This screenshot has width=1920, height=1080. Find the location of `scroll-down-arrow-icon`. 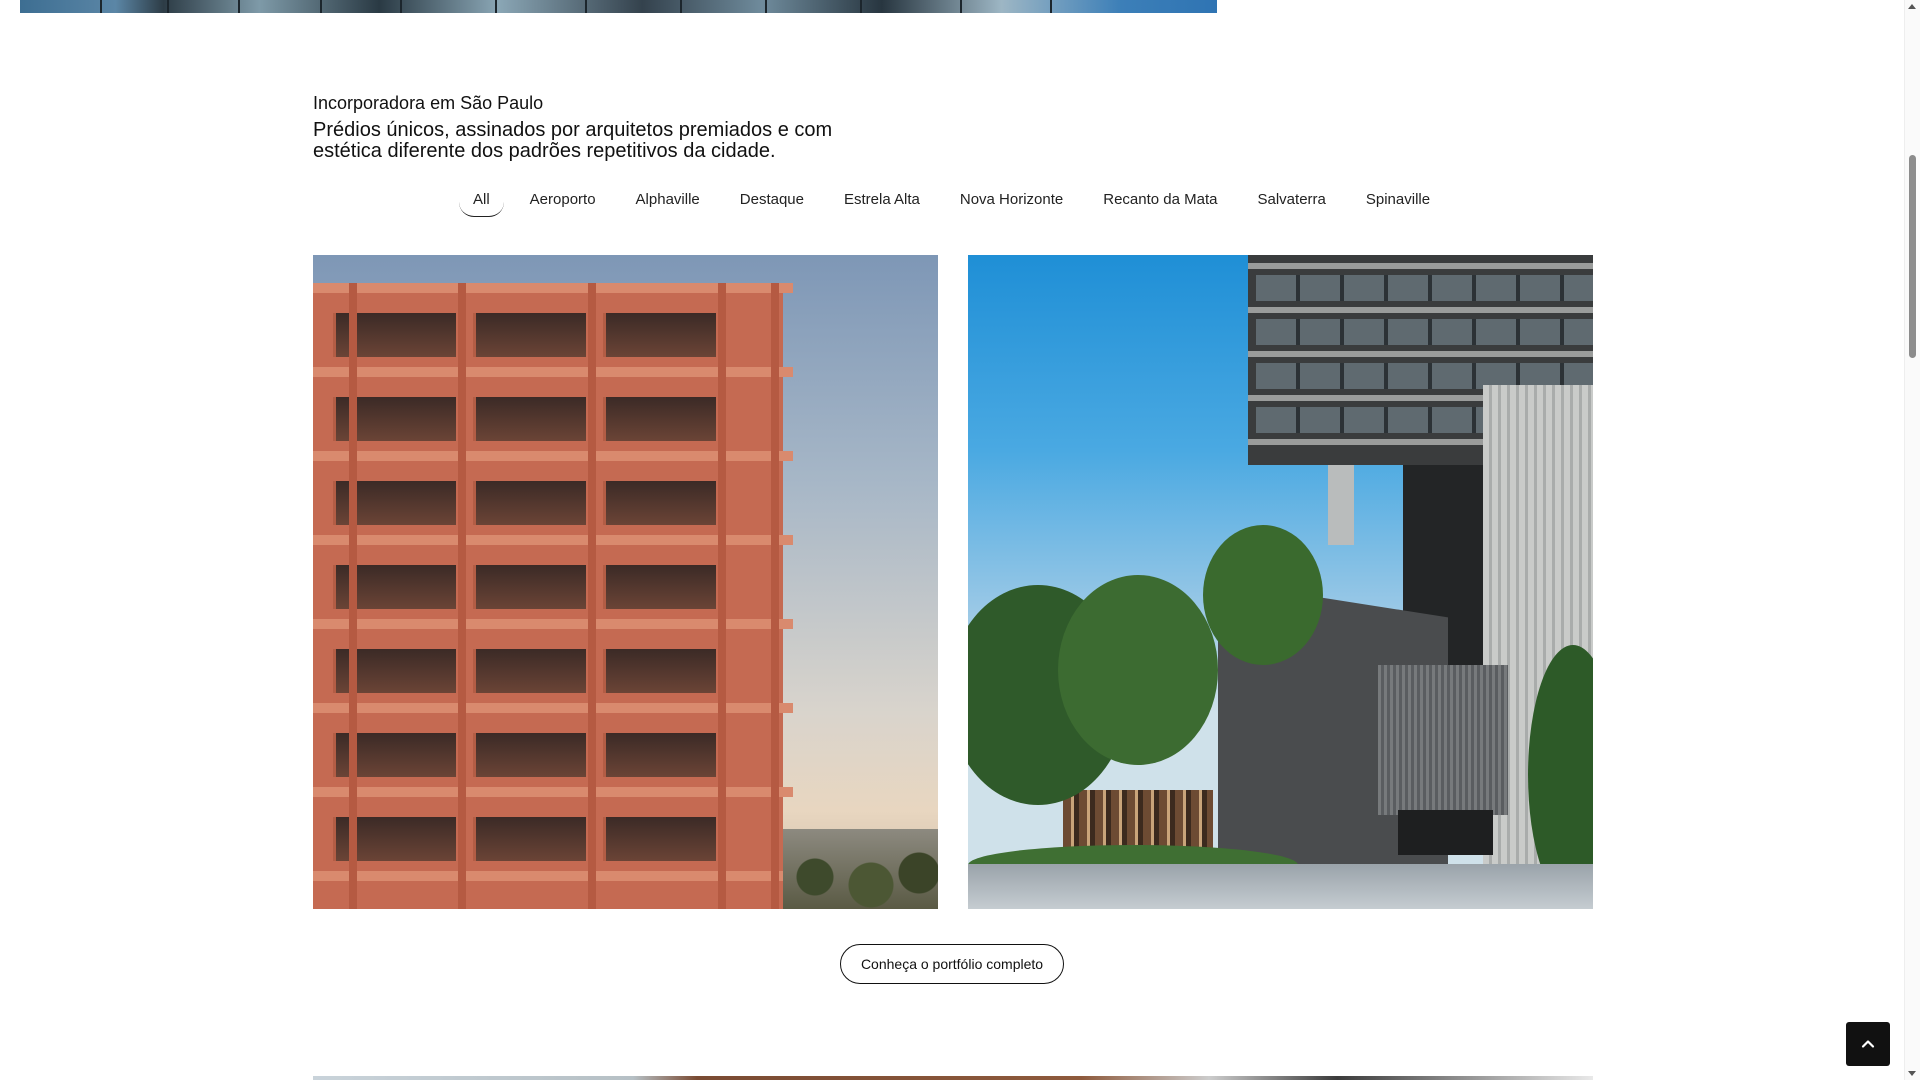

scroll-down-arrow-icon is located at coordinates (1912, 1073).